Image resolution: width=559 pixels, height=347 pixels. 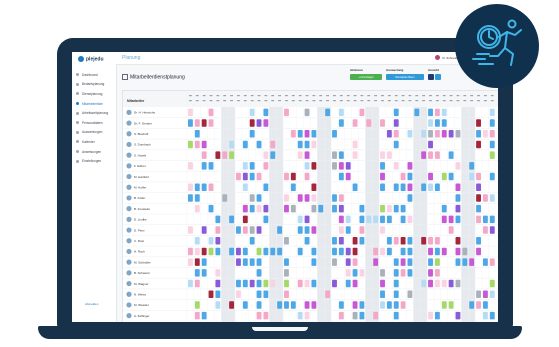 I want to click on sidebar-item: Personaldaten, so click(x=96, y=123).